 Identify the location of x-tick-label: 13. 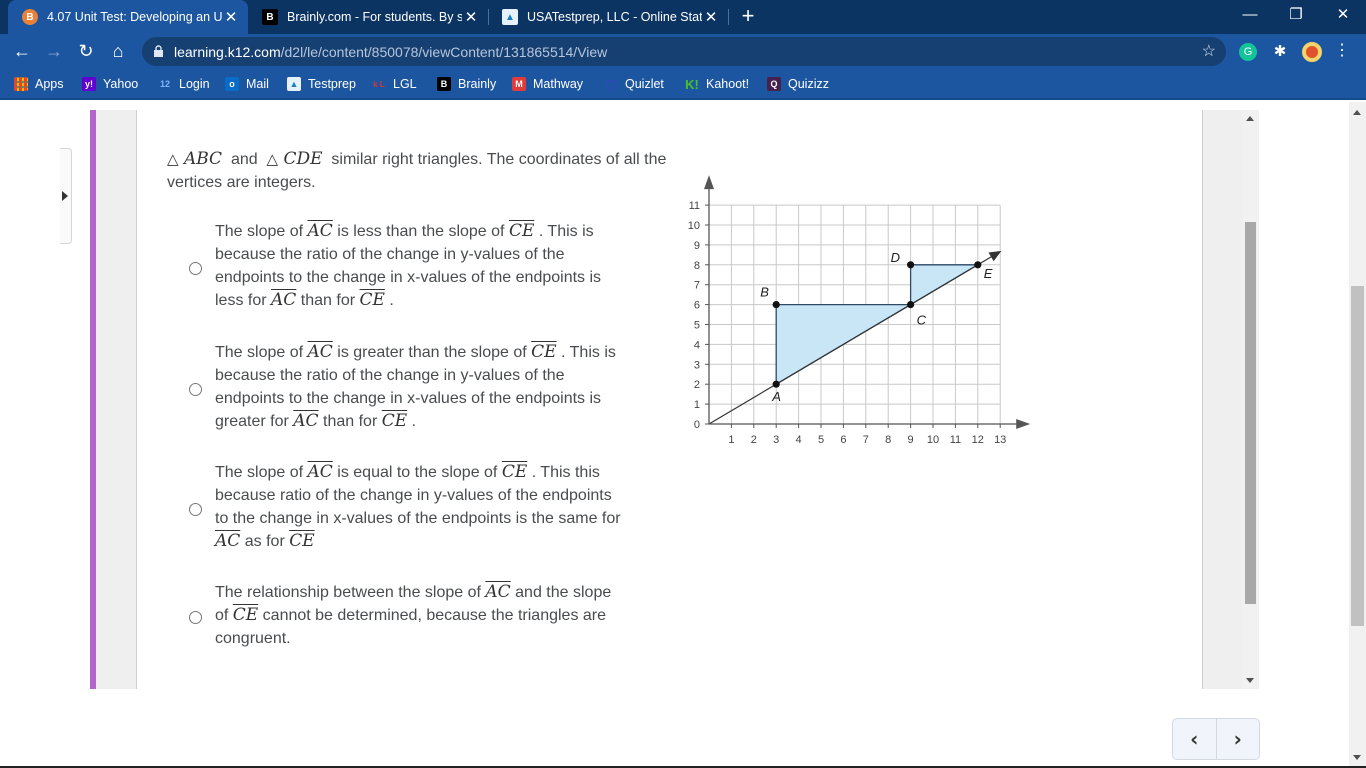
(1000, 440).